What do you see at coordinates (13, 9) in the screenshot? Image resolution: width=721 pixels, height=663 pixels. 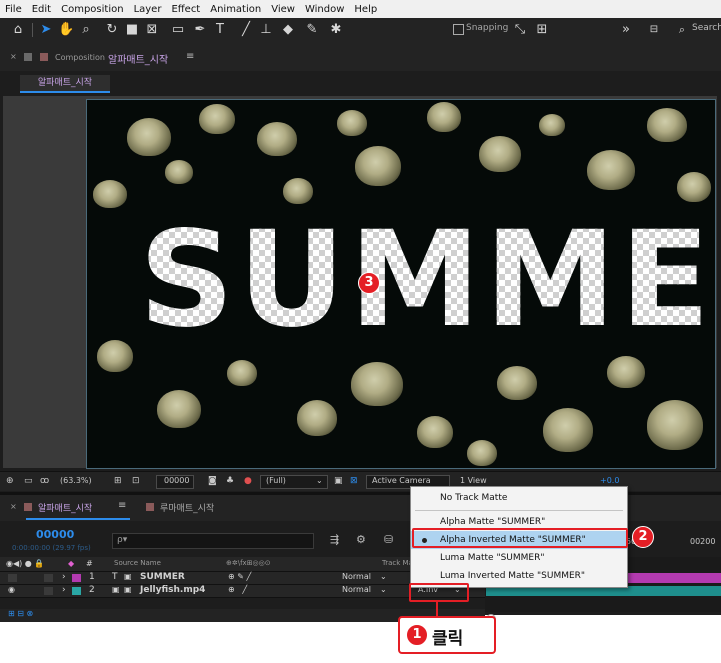 I see `menu-file: File` at bounding box center [13, 9].